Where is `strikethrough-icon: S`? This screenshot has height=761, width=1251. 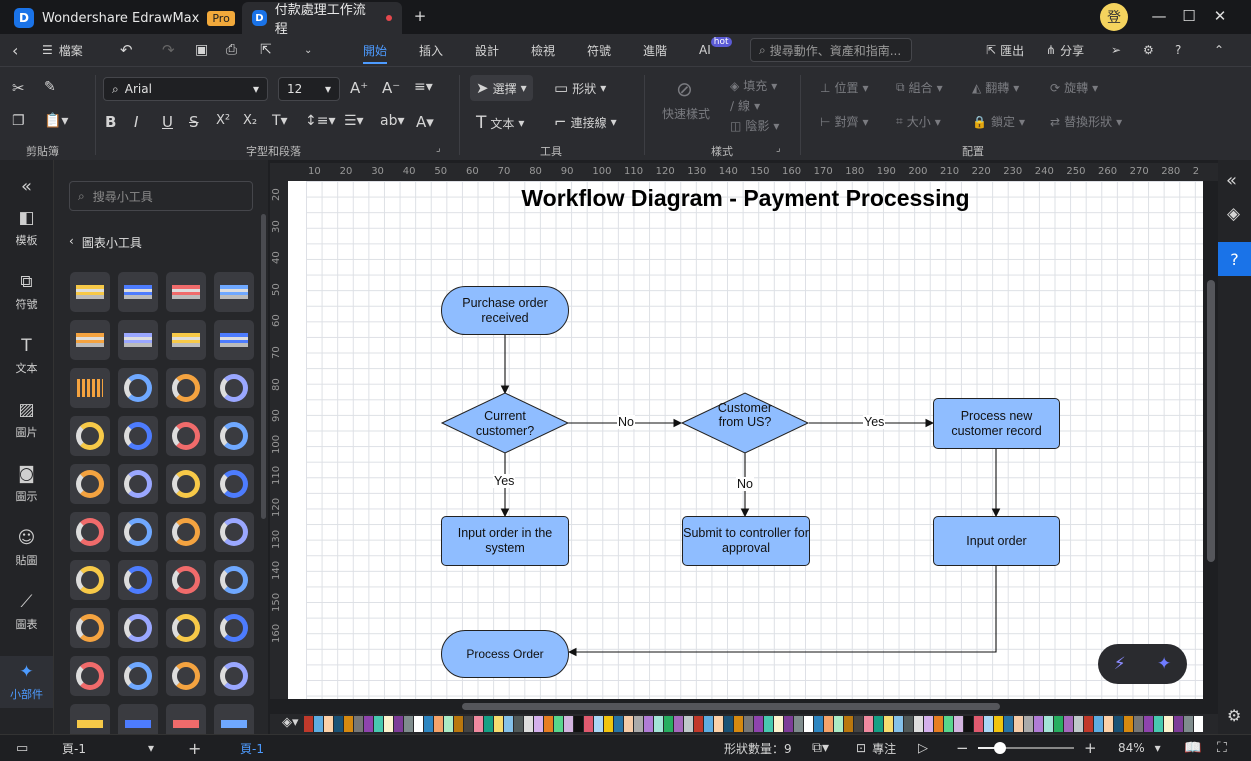
strikethrough-icon: S is located at coordinates (194, 122).